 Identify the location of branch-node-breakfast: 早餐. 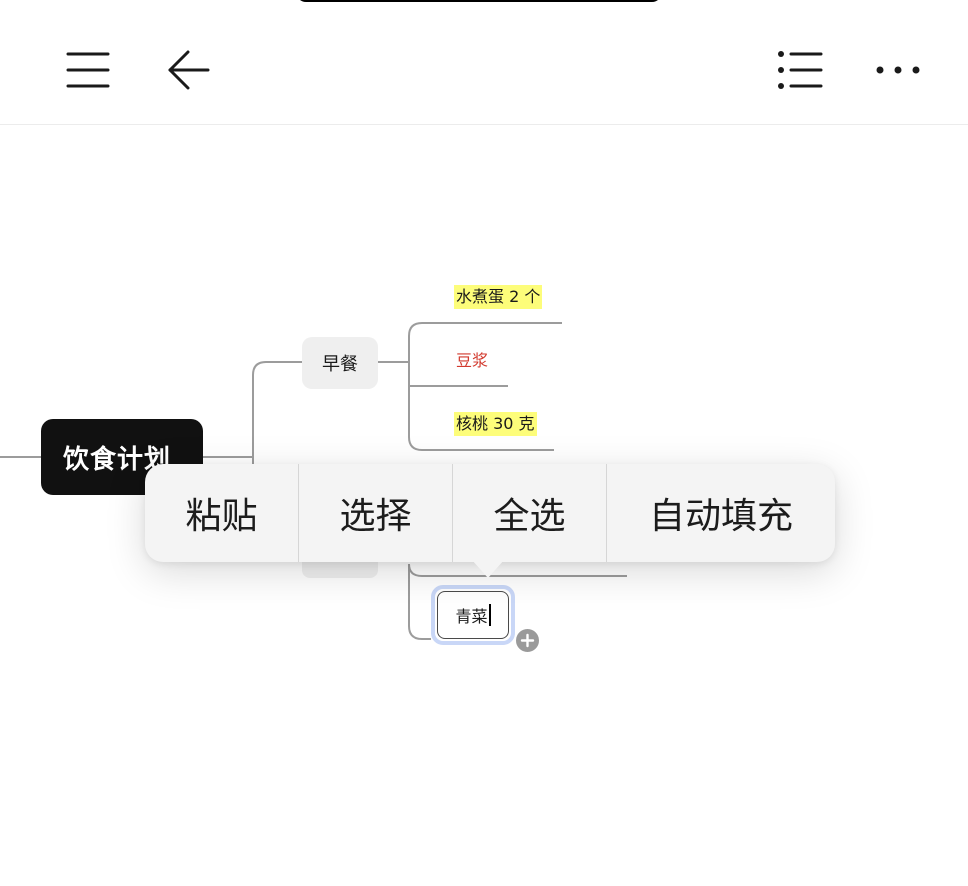
(340, 363).